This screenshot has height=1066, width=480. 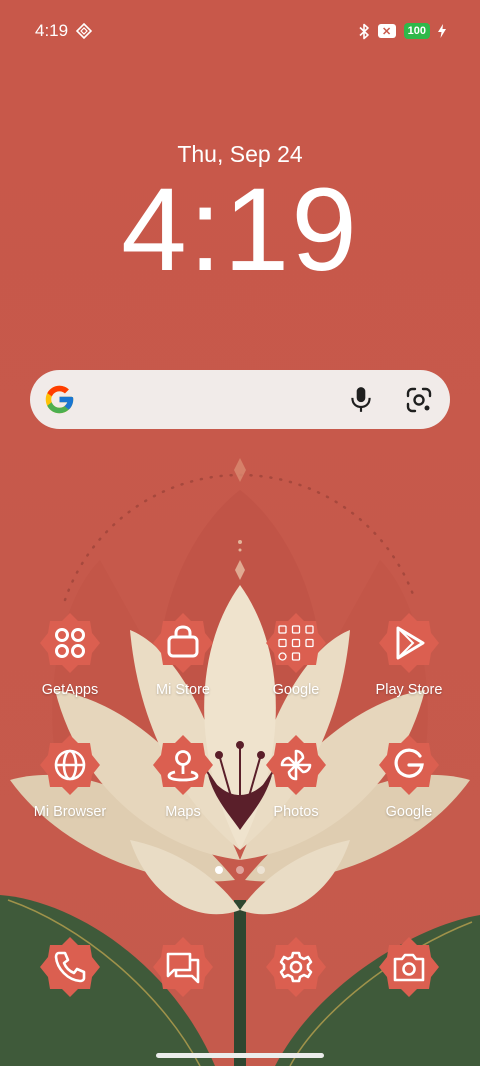 I want to click on status-right: ✕ 100, so click(x=402, y=31).